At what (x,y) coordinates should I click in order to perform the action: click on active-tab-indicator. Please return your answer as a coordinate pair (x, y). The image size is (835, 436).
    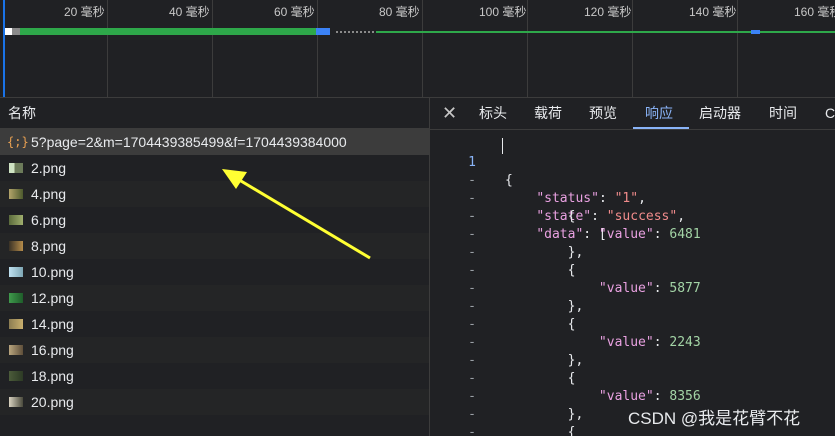
    Looking at the image, I should click on (661, 128).